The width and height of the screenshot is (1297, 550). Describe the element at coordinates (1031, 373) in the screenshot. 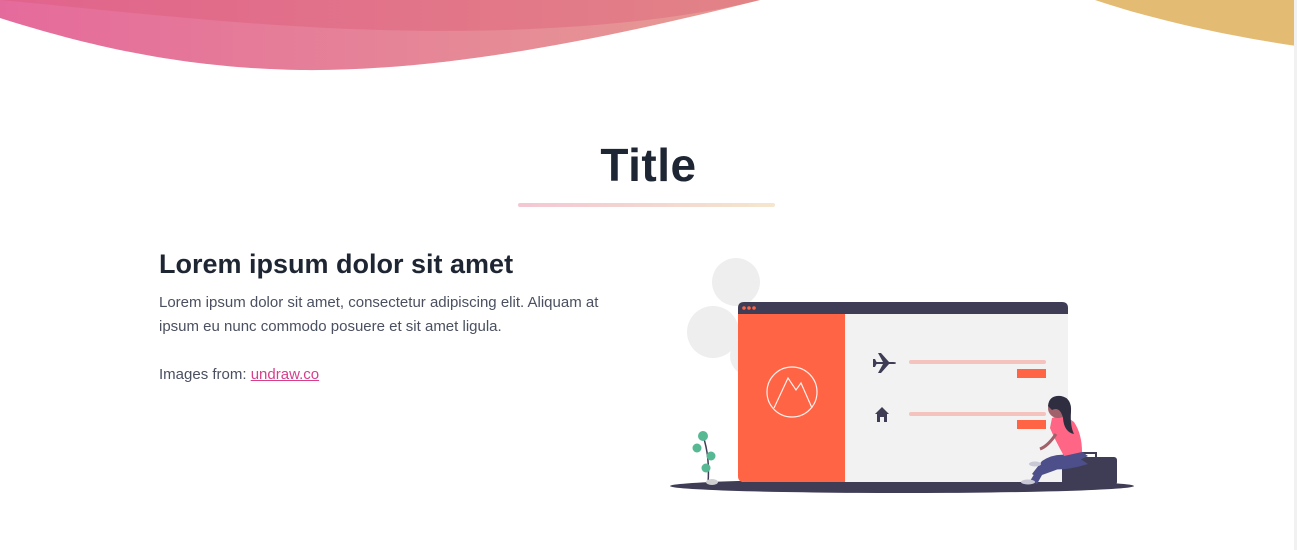

I see `flight-button-block` at that location.